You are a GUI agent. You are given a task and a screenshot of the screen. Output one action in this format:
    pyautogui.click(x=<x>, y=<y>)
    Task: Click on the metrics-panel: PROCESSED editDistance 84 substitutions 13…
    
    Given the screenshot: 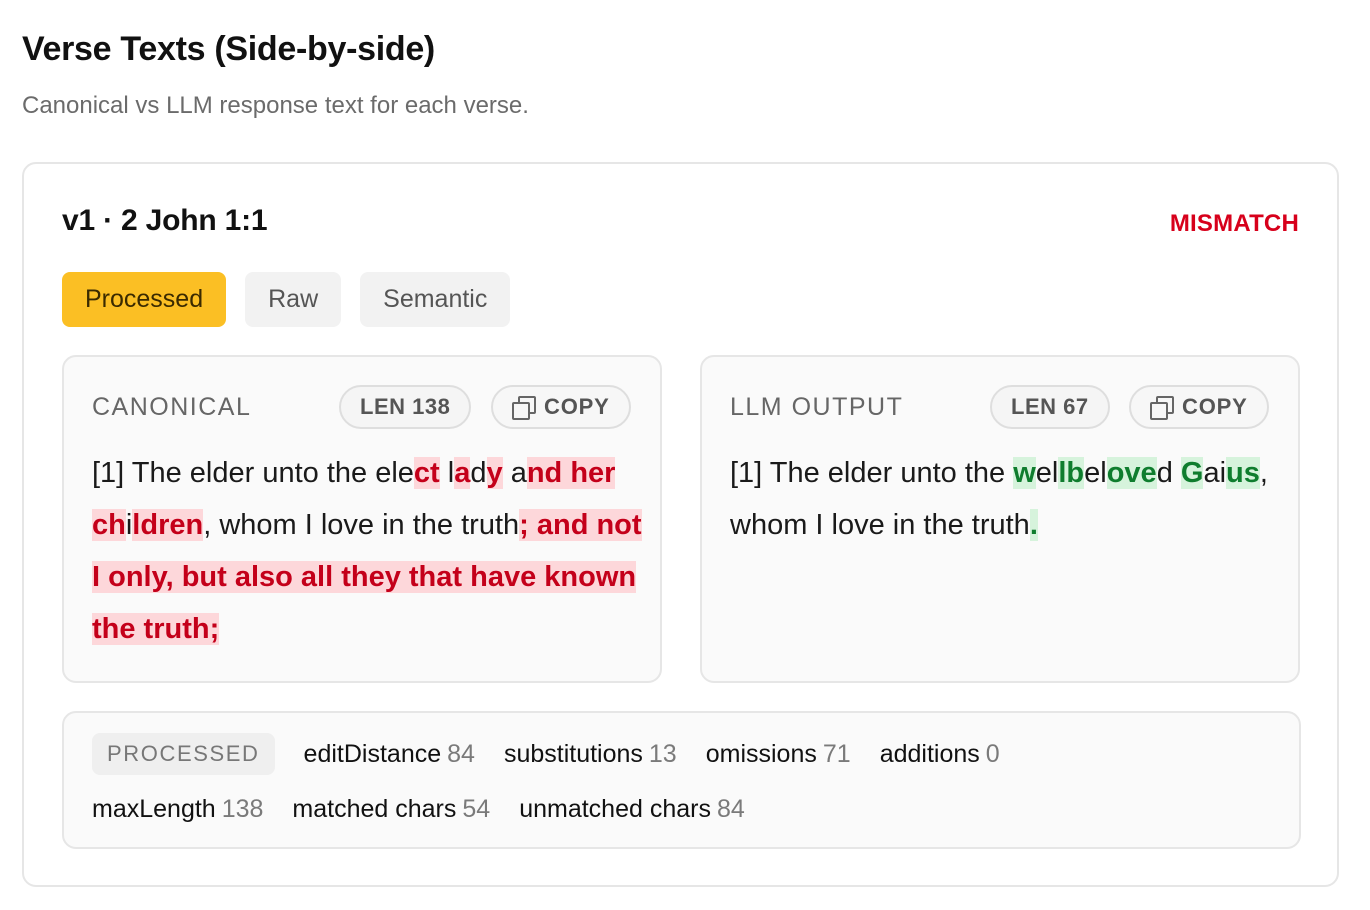 What is the action you would take?
    pyautogui.click(x=681, y=780)
    